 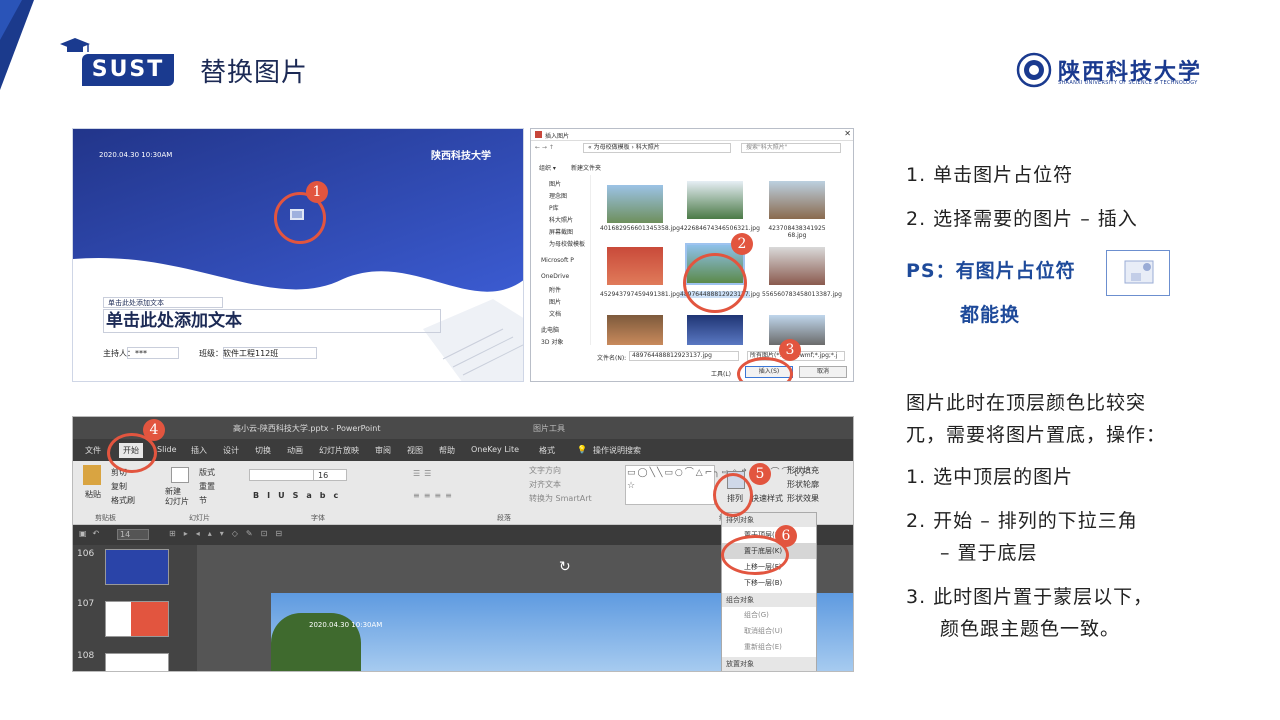 What do you see at coordinates (239, 353) in the screenshot?
I see `class-label: 班级：软件工程112班` at bounding box center [239, 353].